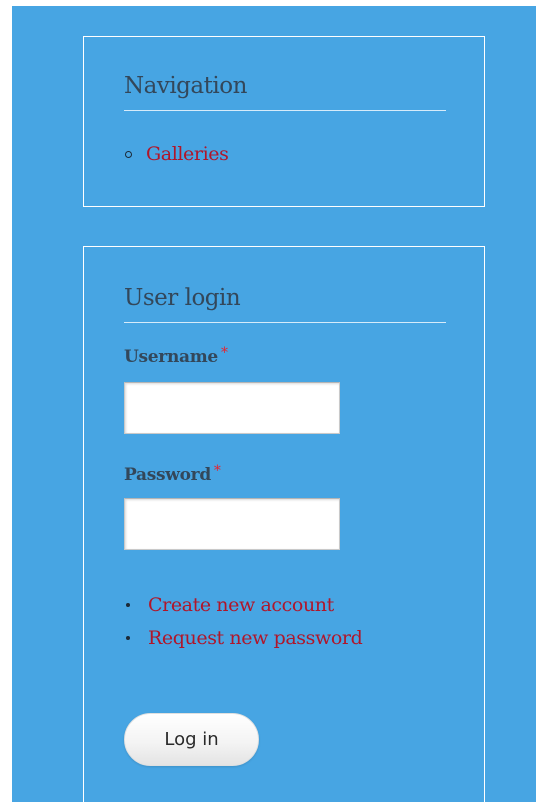  I want to click on username-input, so click(232, 408).